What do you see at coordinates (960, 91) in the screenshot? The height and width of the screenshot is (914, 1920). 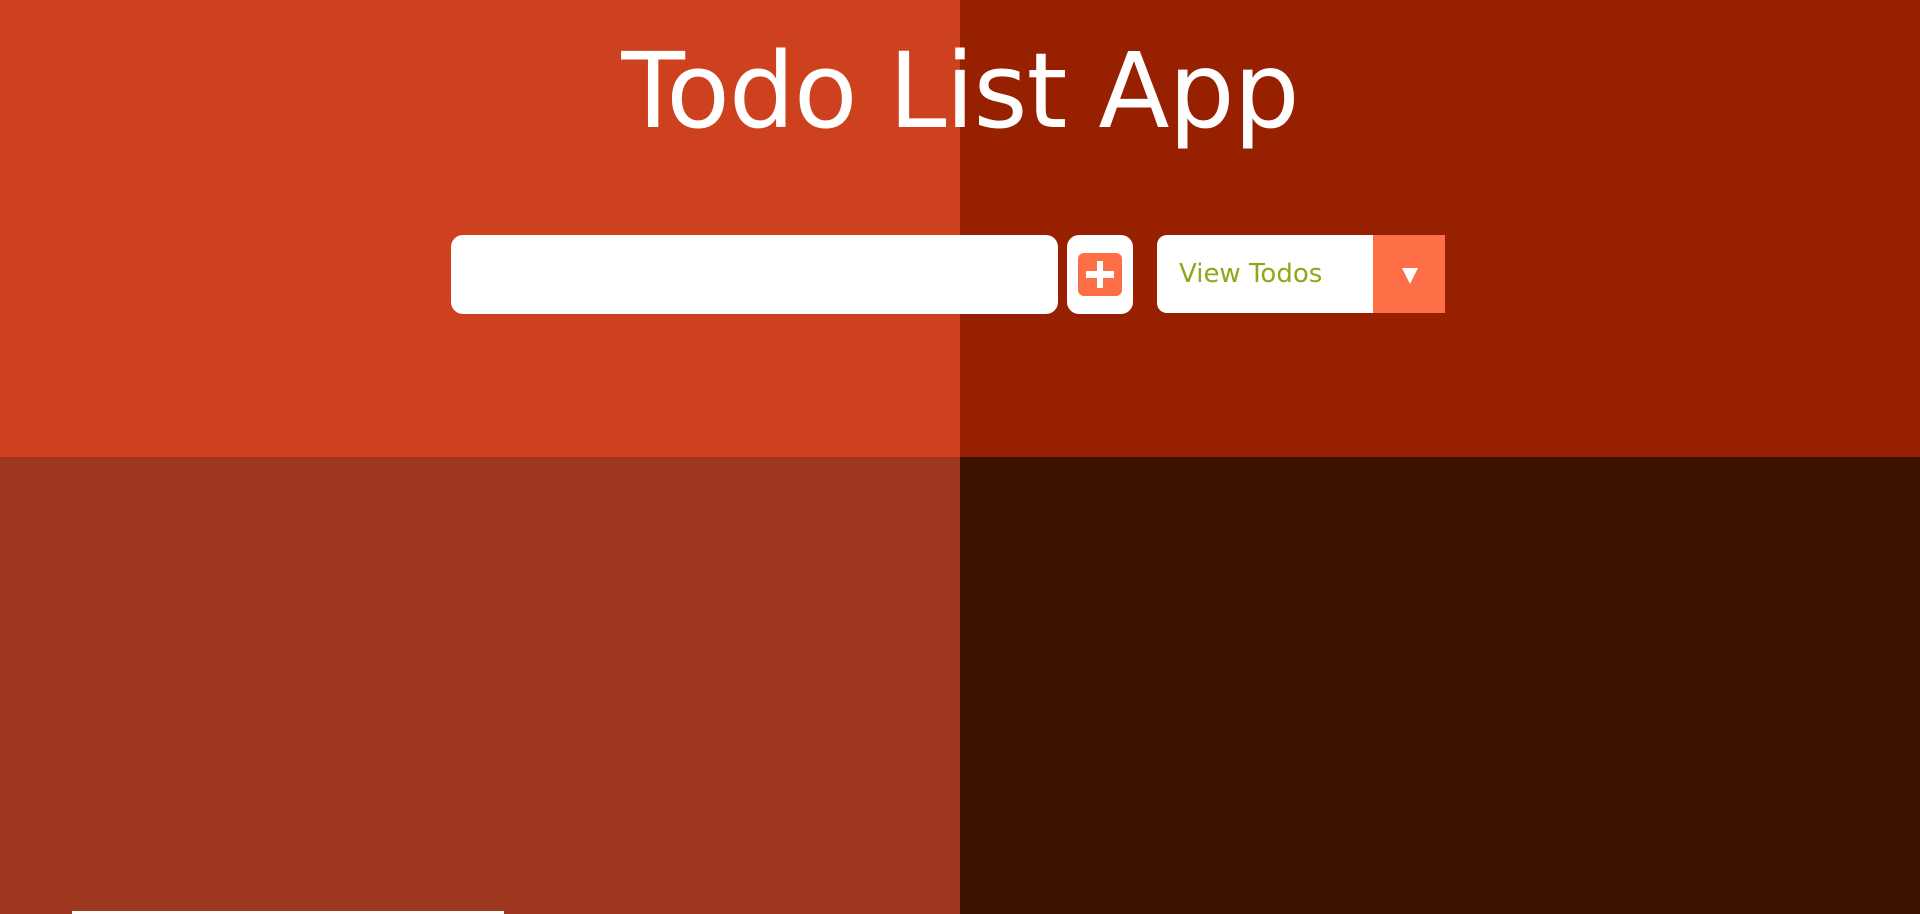 I see `app-title: Todo List App` at bounding box center [960, 91].